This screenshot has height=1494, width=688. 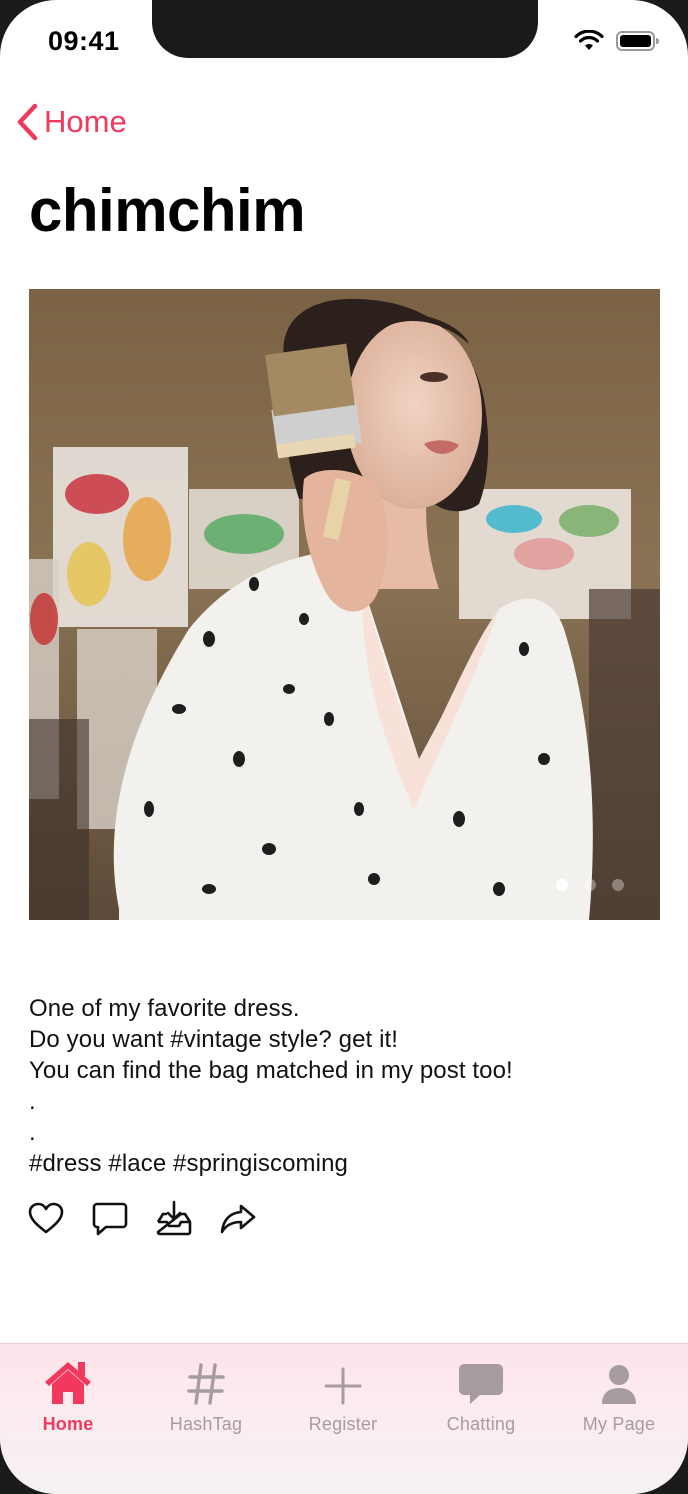 I want to click on status-icons, so click(x=617, y=41).